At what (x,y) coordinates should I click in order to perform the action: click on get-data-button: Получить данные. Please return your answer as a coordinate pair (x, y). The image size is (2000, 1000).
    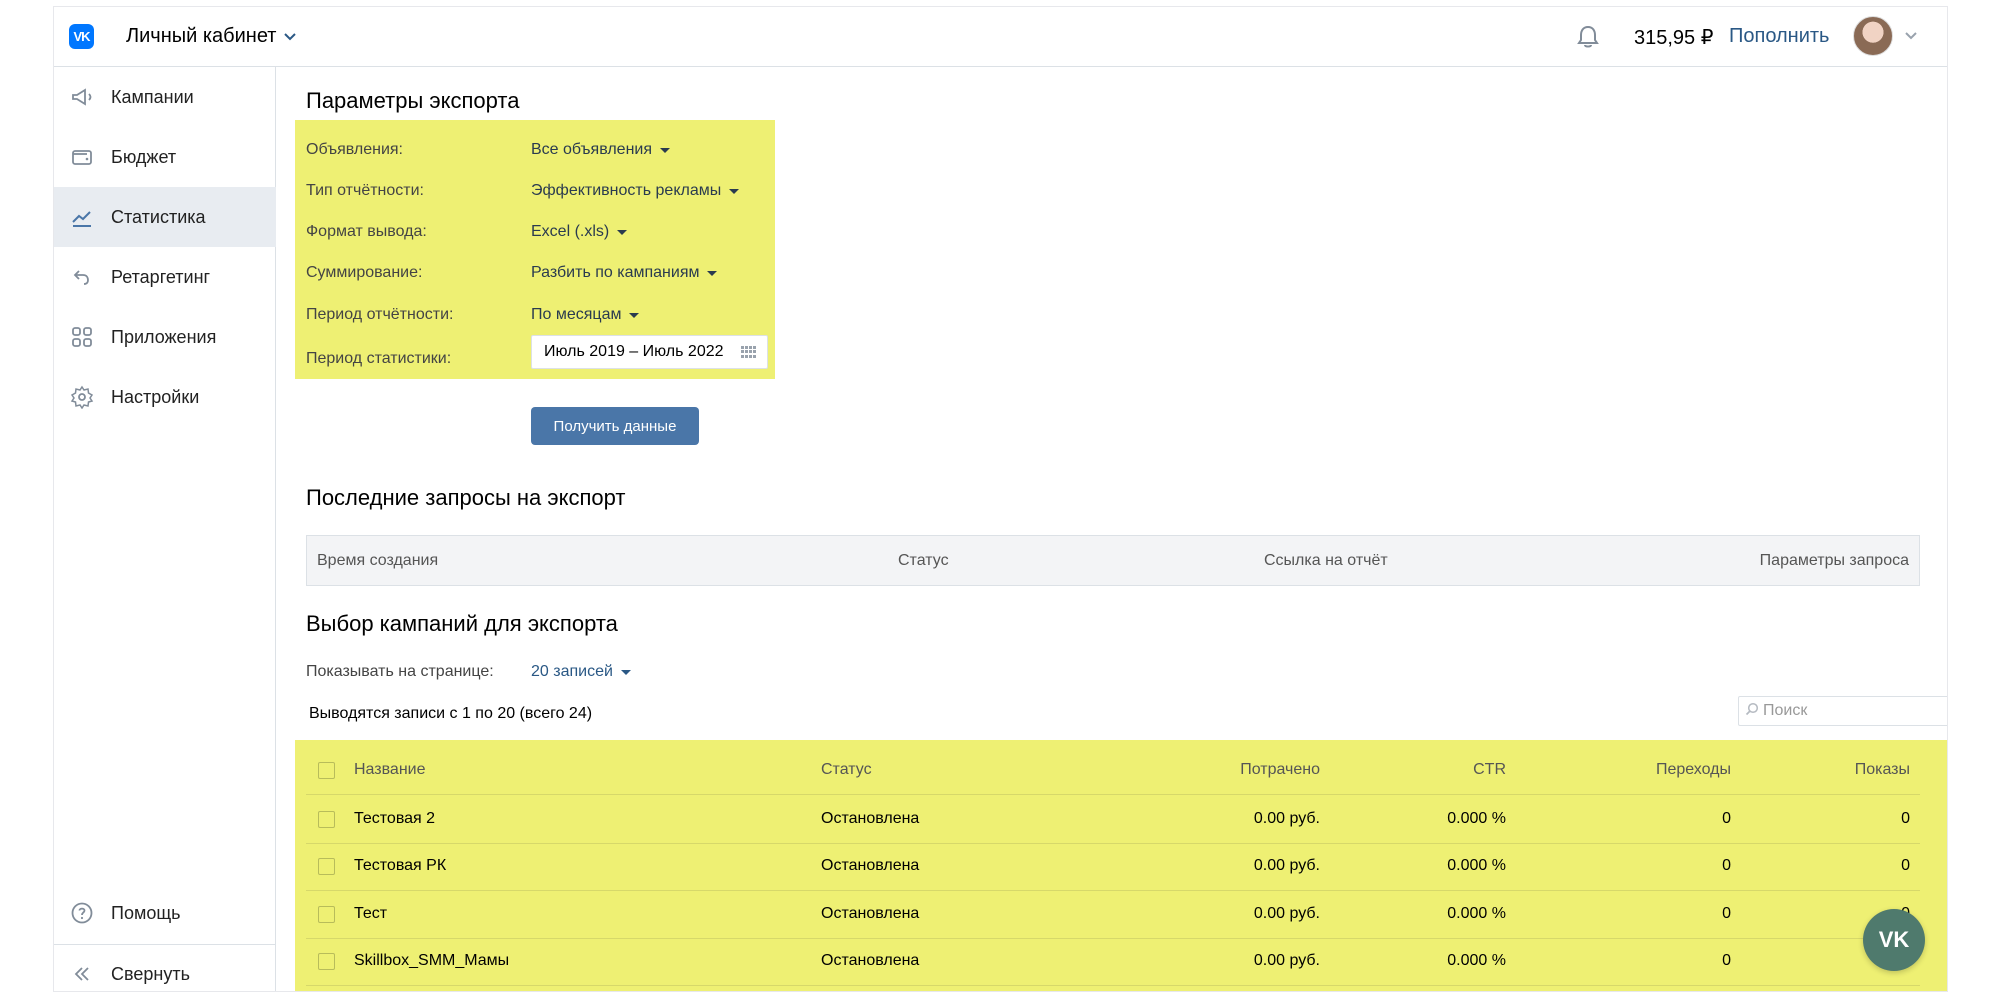
    Looking at the image, I should click on (615, 426).